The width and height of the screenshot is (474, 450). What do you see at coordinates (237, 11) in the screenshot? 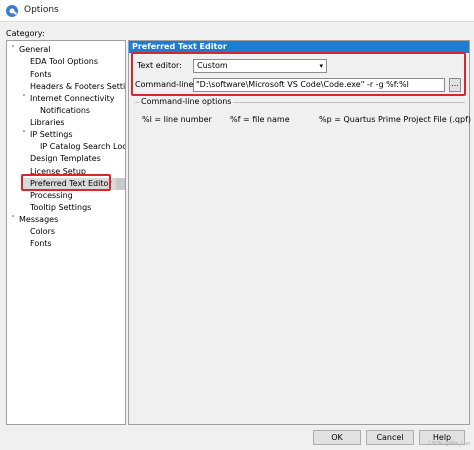
I see `title-bar: Options` at bounding box center [237, 11].